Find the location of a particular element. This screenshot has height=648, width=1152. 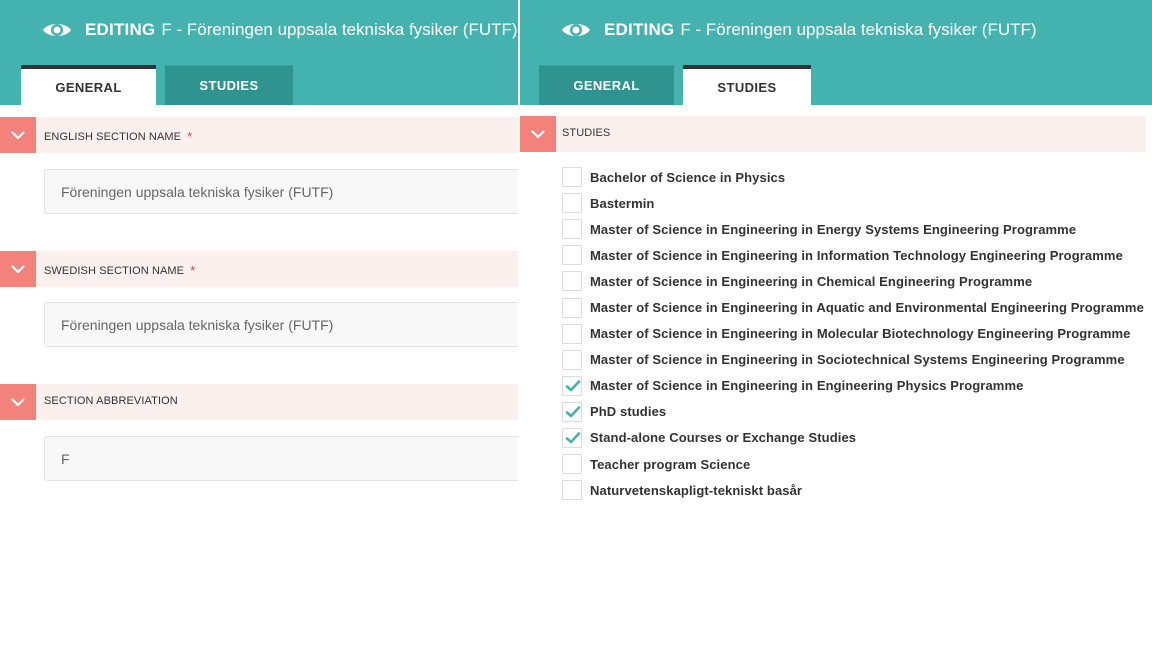

abbreviation-input is located at coordinates (289, 458).